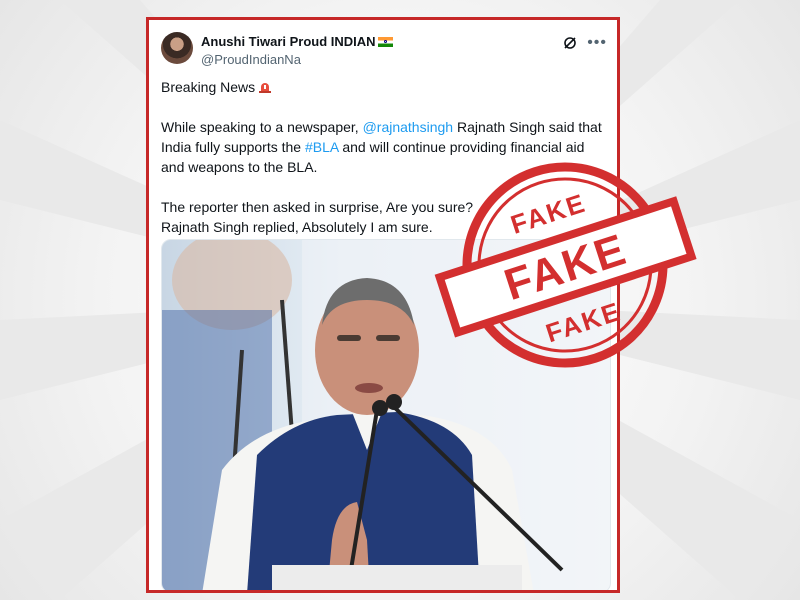  What do you see at coordinates (177, 48) in the screenshot?
I see `author-avatar` at bounding box center [177, 48].